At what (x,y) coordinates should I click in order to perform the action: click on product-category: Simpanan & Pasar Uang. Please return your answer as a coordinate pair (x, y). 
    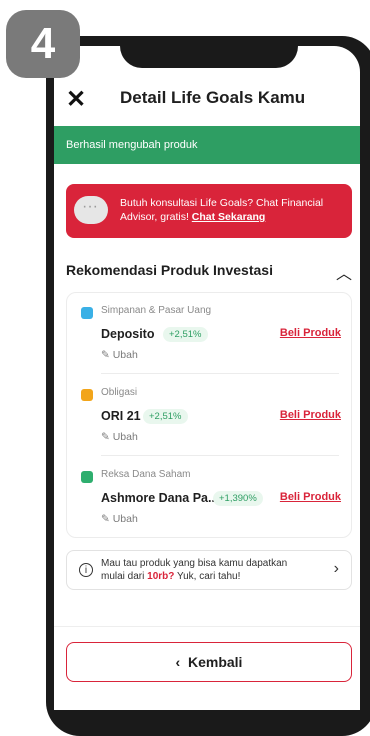
    Looking at the image, I should click on (156, 310).